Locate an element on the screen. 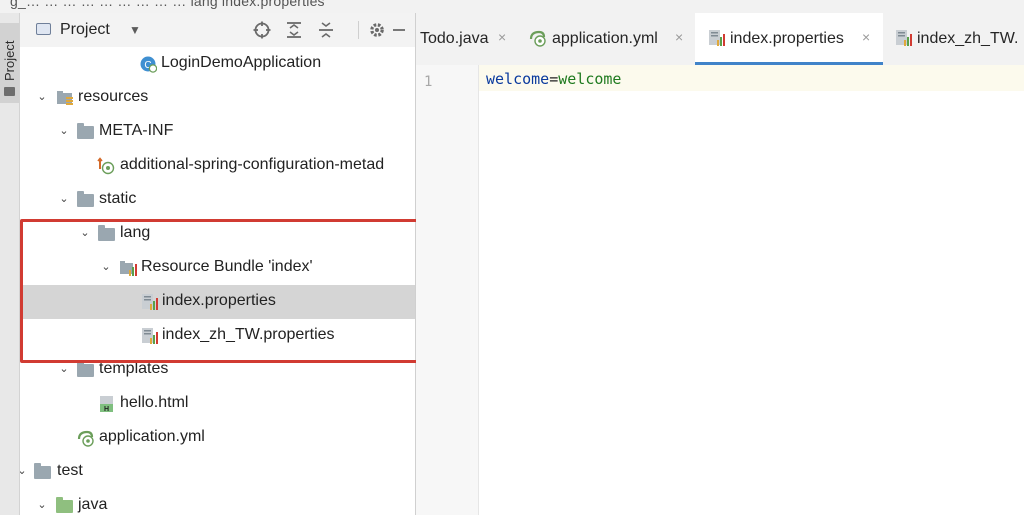  locate-file-button is located at coordinates (262, 30).